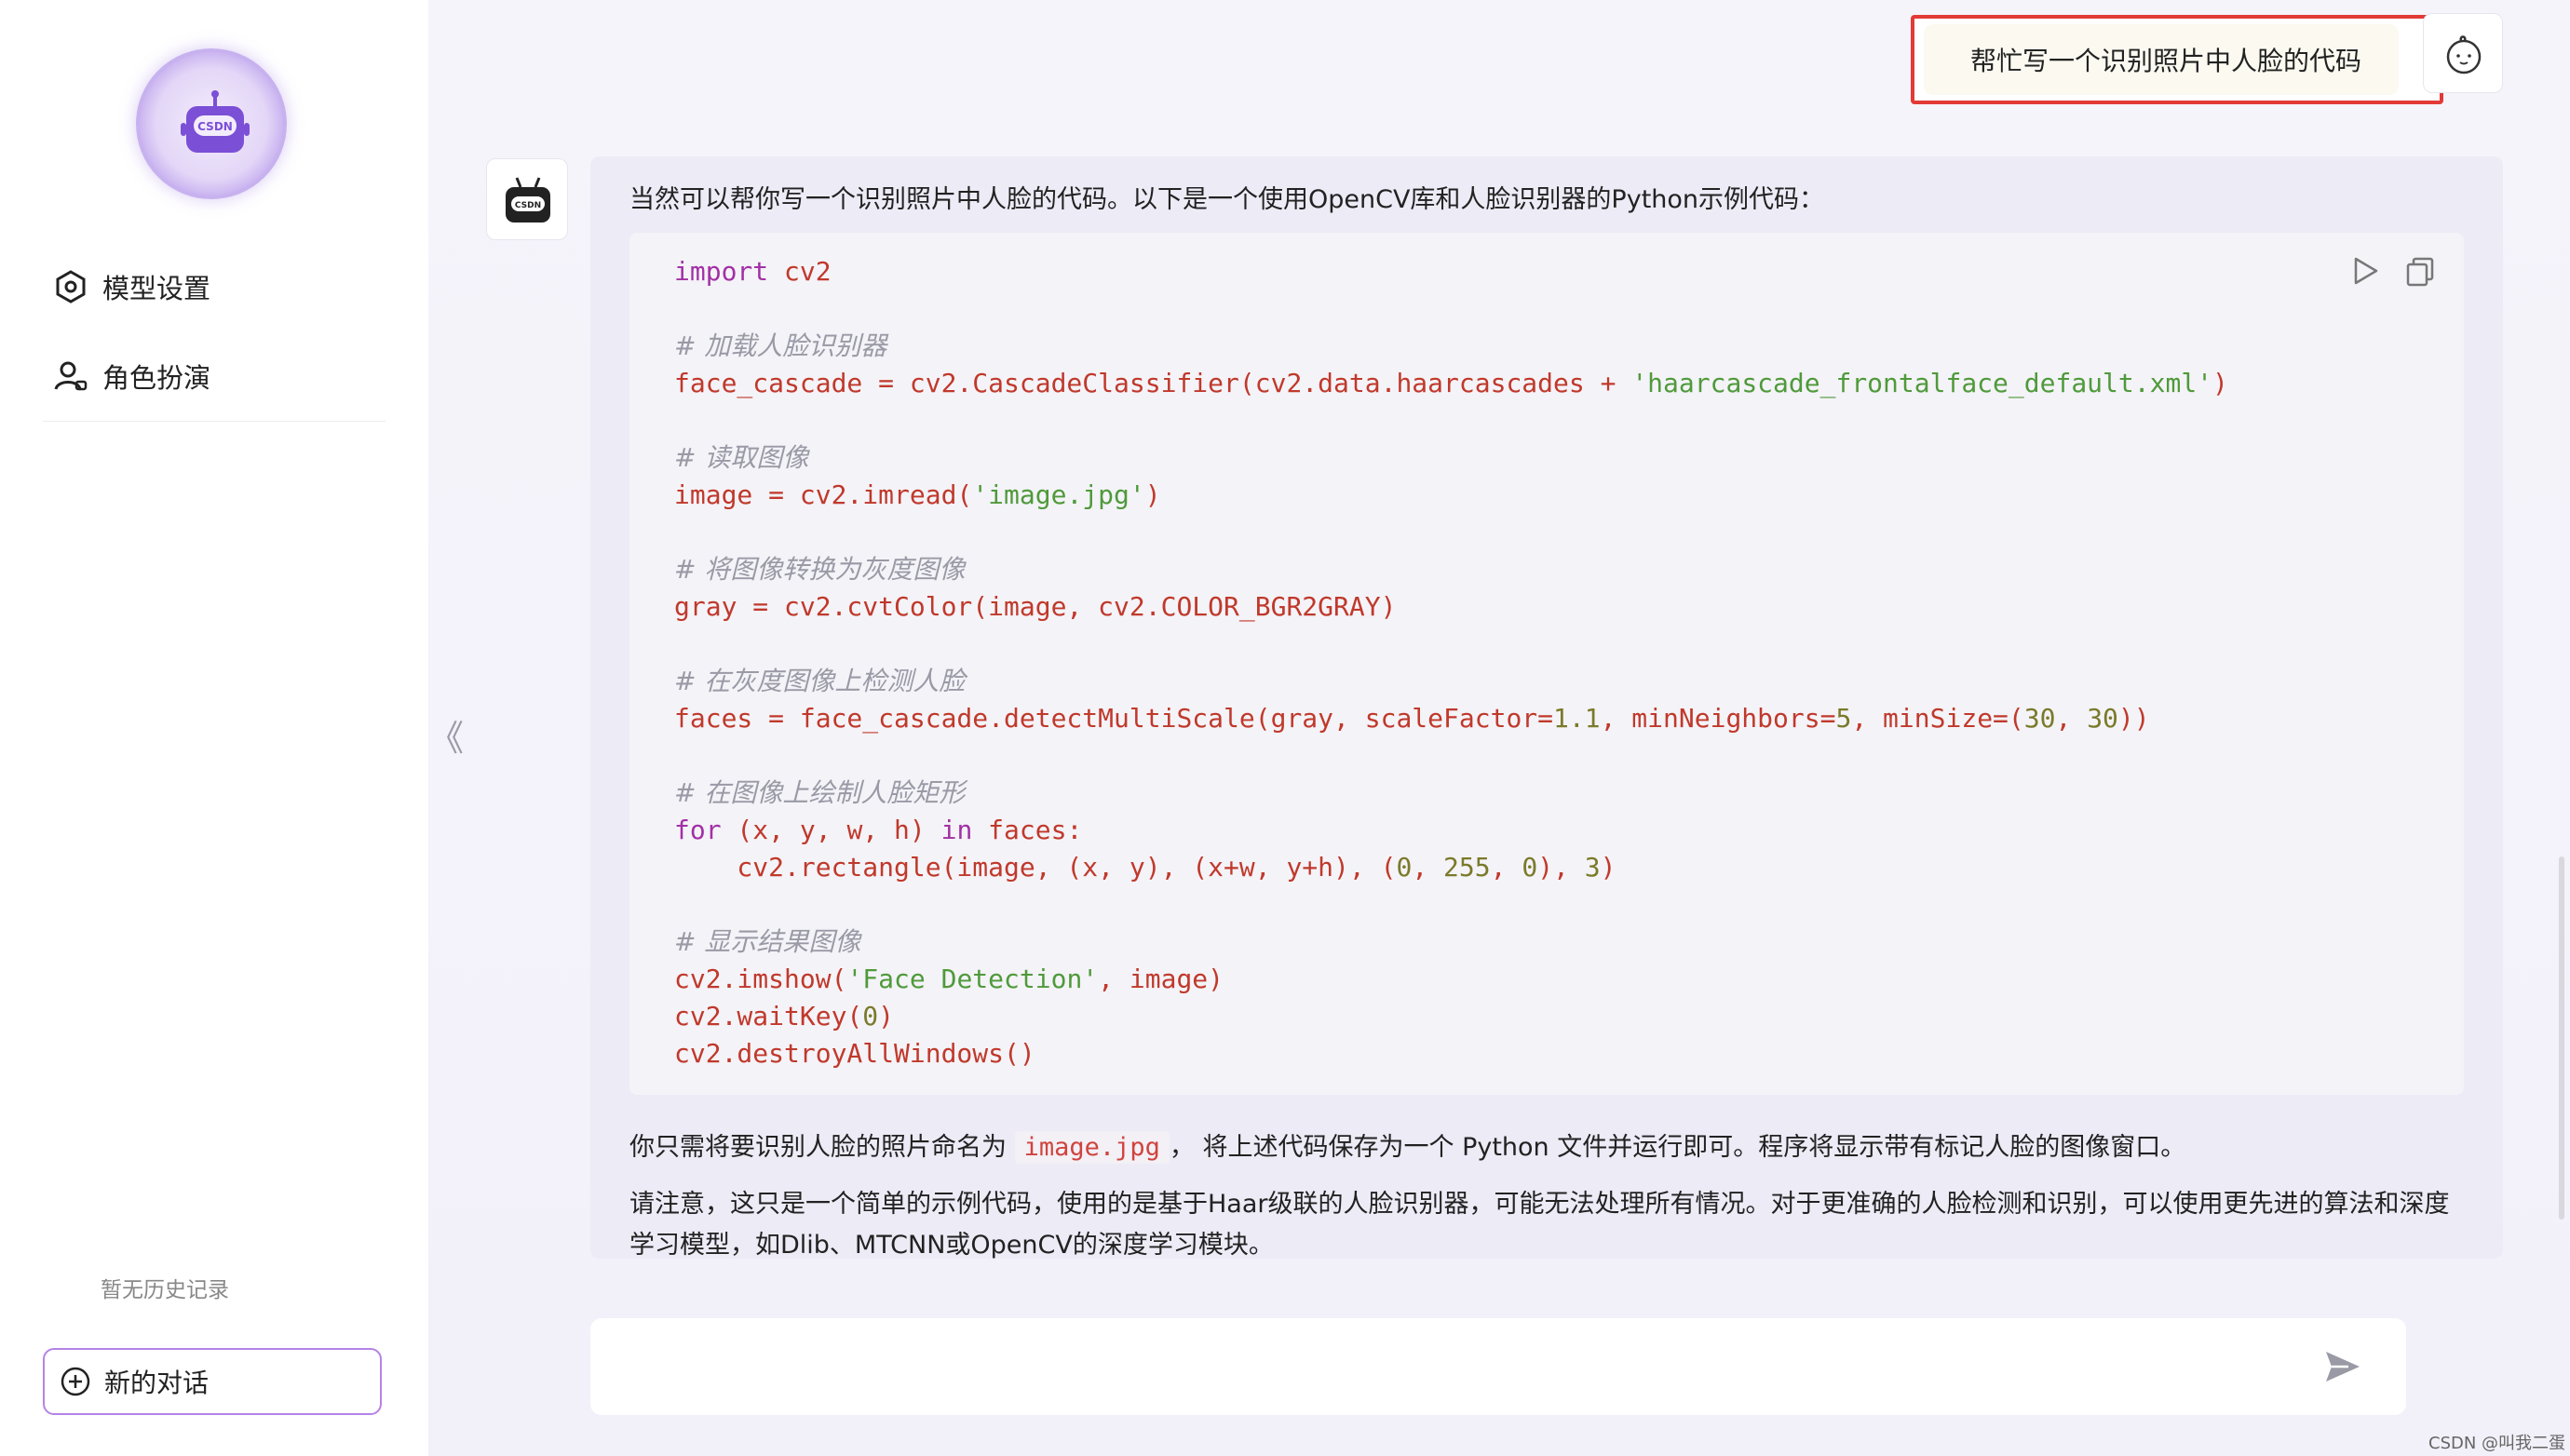 Image resolution: width=2570 pixels, height=1456 pixels. Describe the element at coordinates (71, 376) in the screenshot. I see `user-role-icon` at that location.